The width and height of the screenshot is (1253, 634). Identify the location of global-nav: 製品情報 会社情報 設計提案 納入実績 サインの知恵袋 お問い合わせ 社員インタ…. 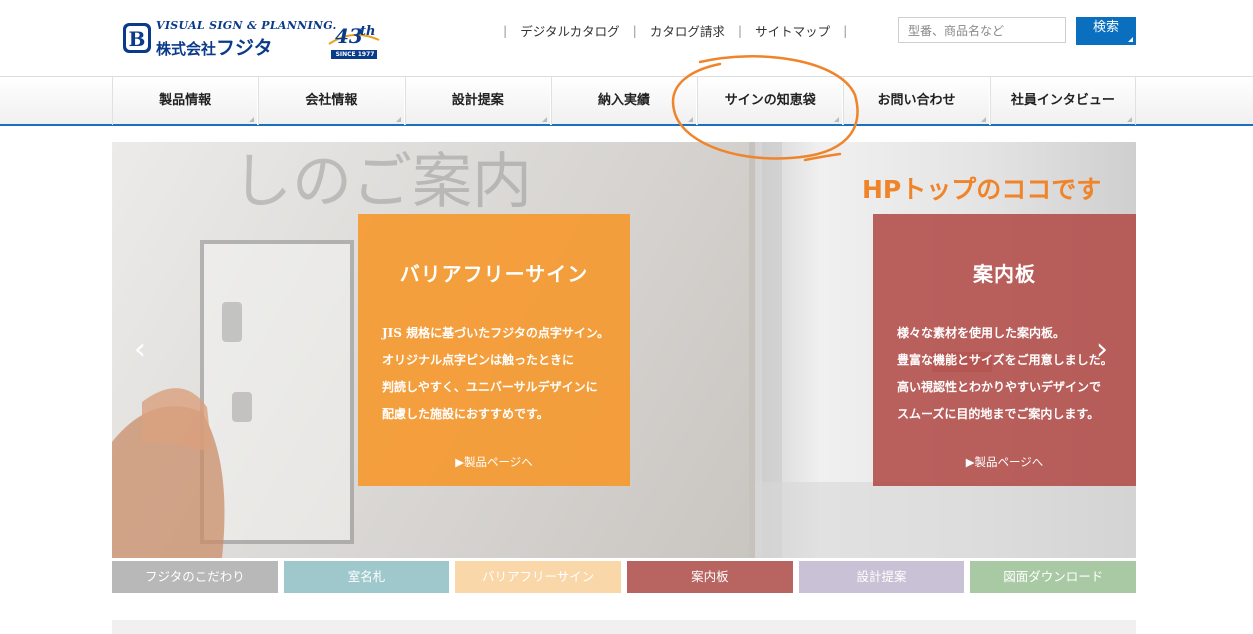
(624, 101).